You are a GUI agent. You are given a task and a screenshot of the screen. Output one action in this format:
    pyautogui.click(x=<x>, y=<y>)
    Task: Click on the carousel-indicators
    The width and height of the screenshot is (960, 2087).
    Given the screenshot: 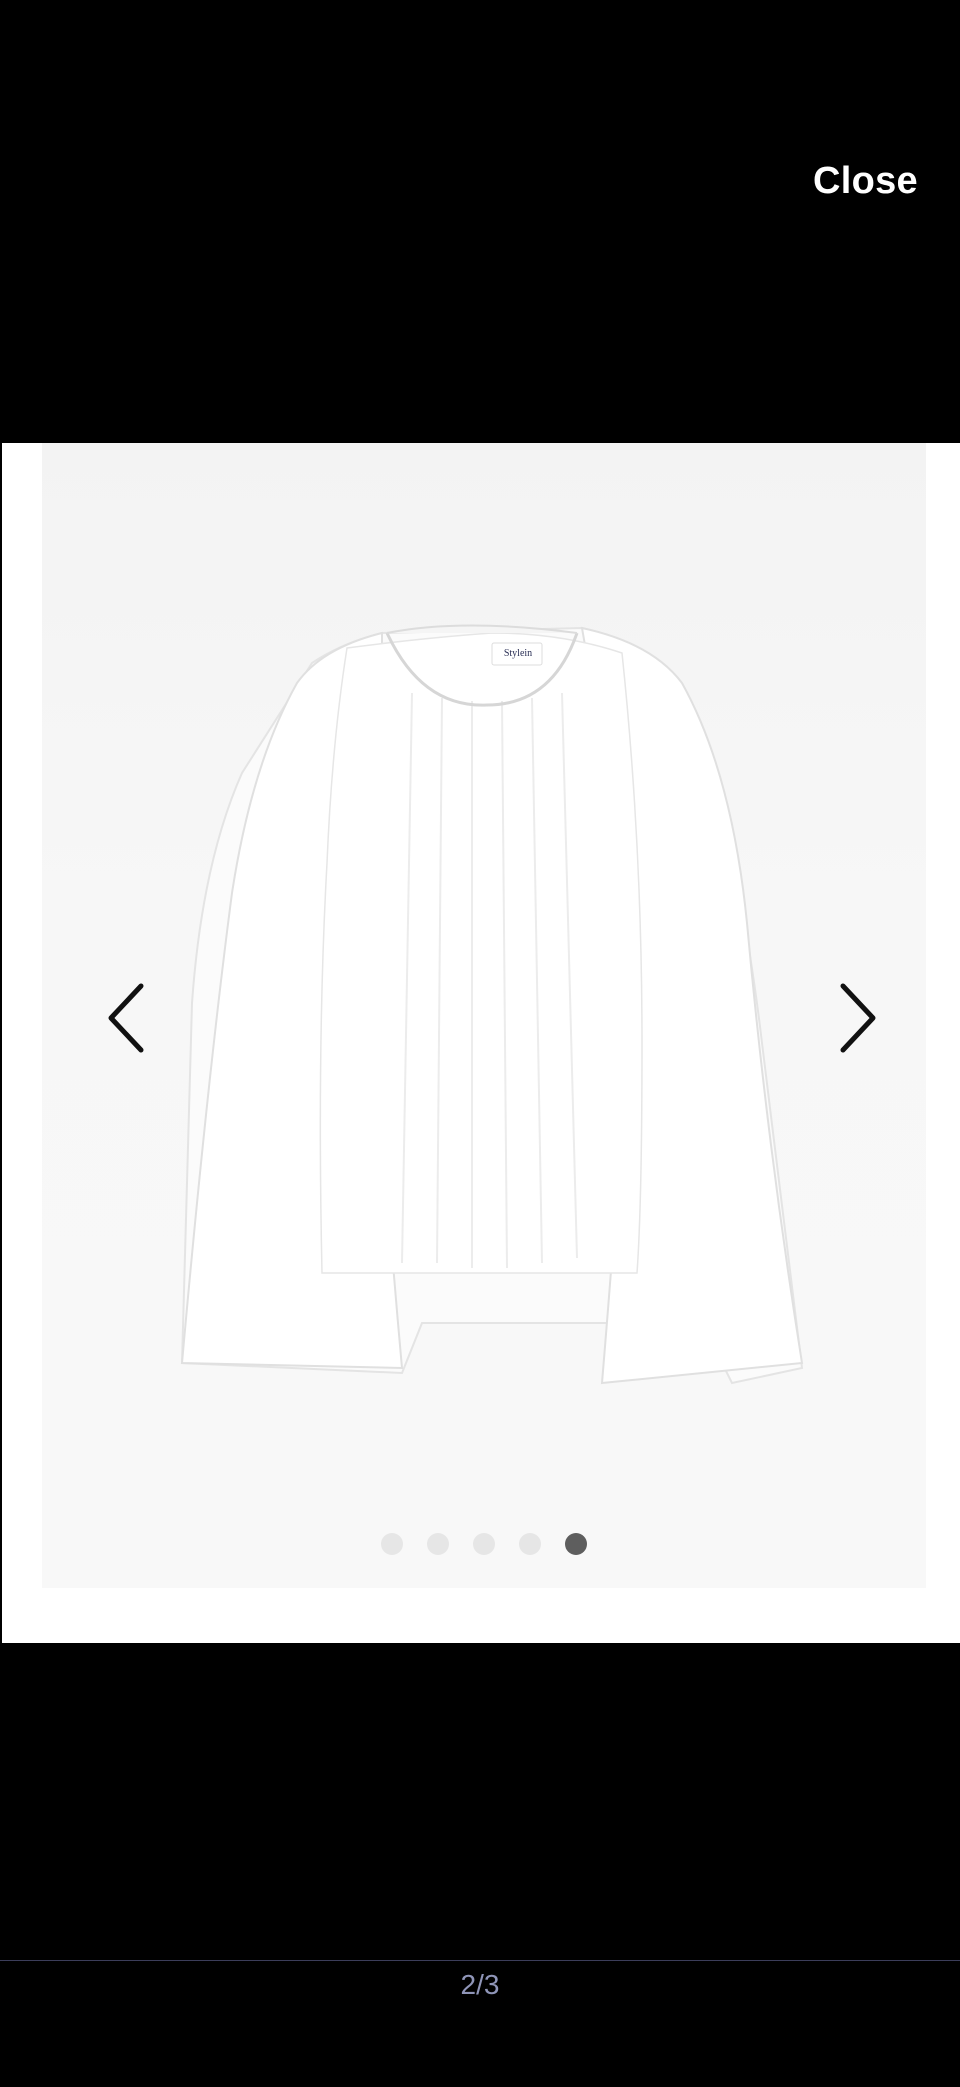 What is the action you would take?
    pyautogui.click(x=484, y=1544)
    